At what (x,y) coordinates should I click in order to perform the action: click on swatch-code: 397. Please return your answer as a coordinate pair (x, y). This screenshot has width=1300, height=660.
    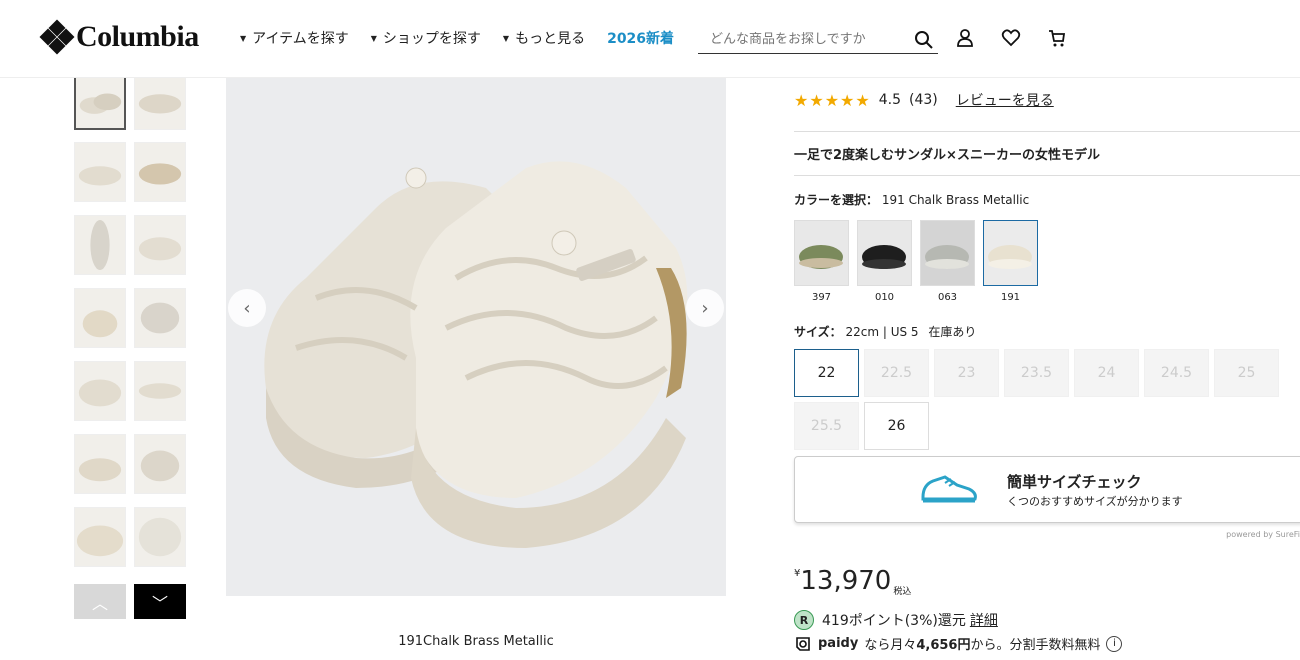
    Looking at the image, I should click on (821, 297).